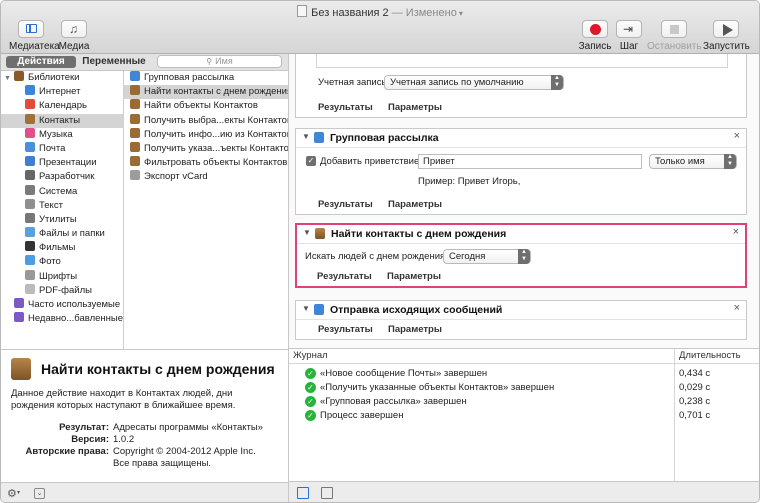 The width and height of the screenshot is (760, 503). What do you see at coordinates (62, 290) in the screenshot?
I see `category-item: PDF-файлы` at bounding box center [62, 290].